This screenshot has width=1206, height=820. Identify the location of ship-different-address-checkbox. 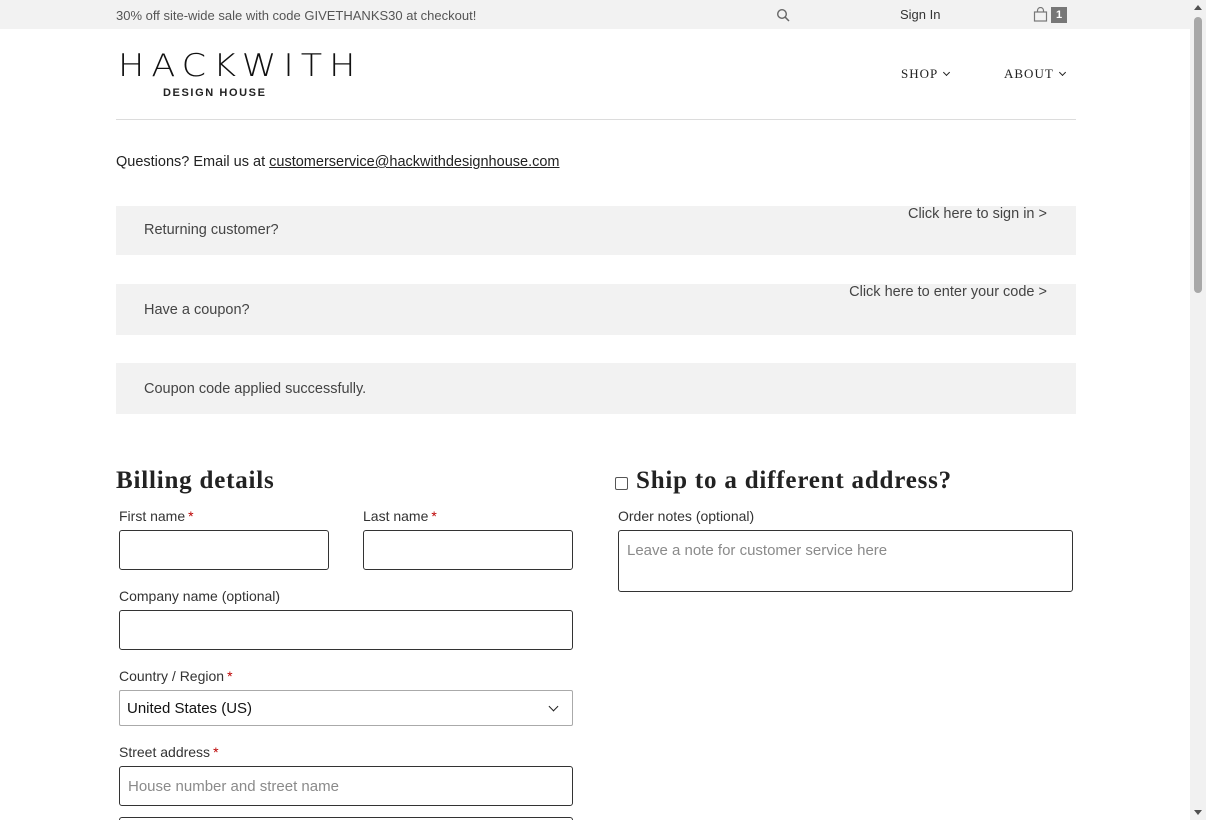
(621, 483).